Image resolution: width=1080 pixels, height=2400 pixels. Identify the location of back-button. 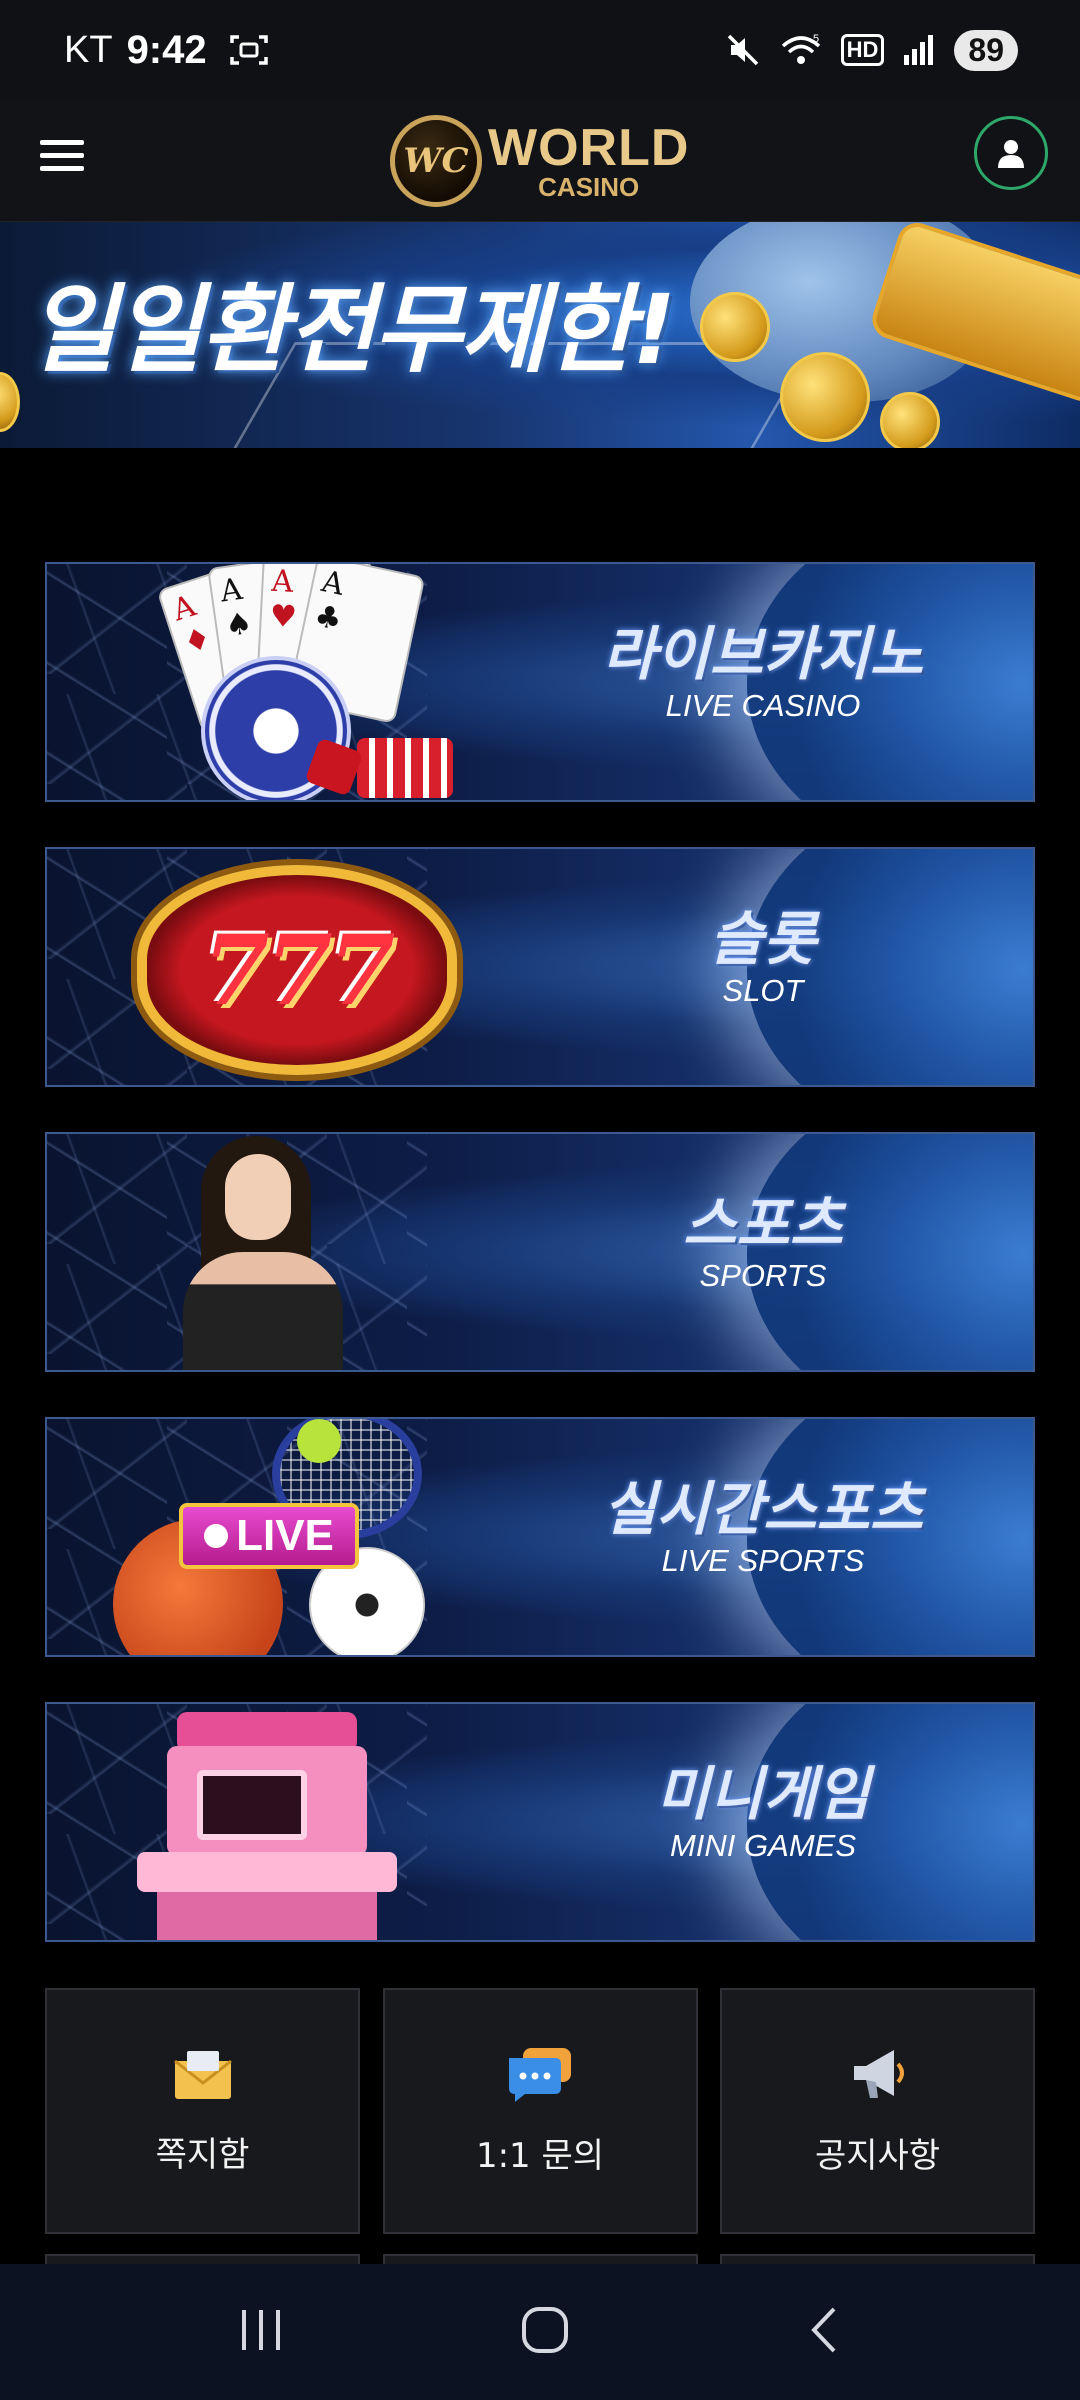
(824, 2332).